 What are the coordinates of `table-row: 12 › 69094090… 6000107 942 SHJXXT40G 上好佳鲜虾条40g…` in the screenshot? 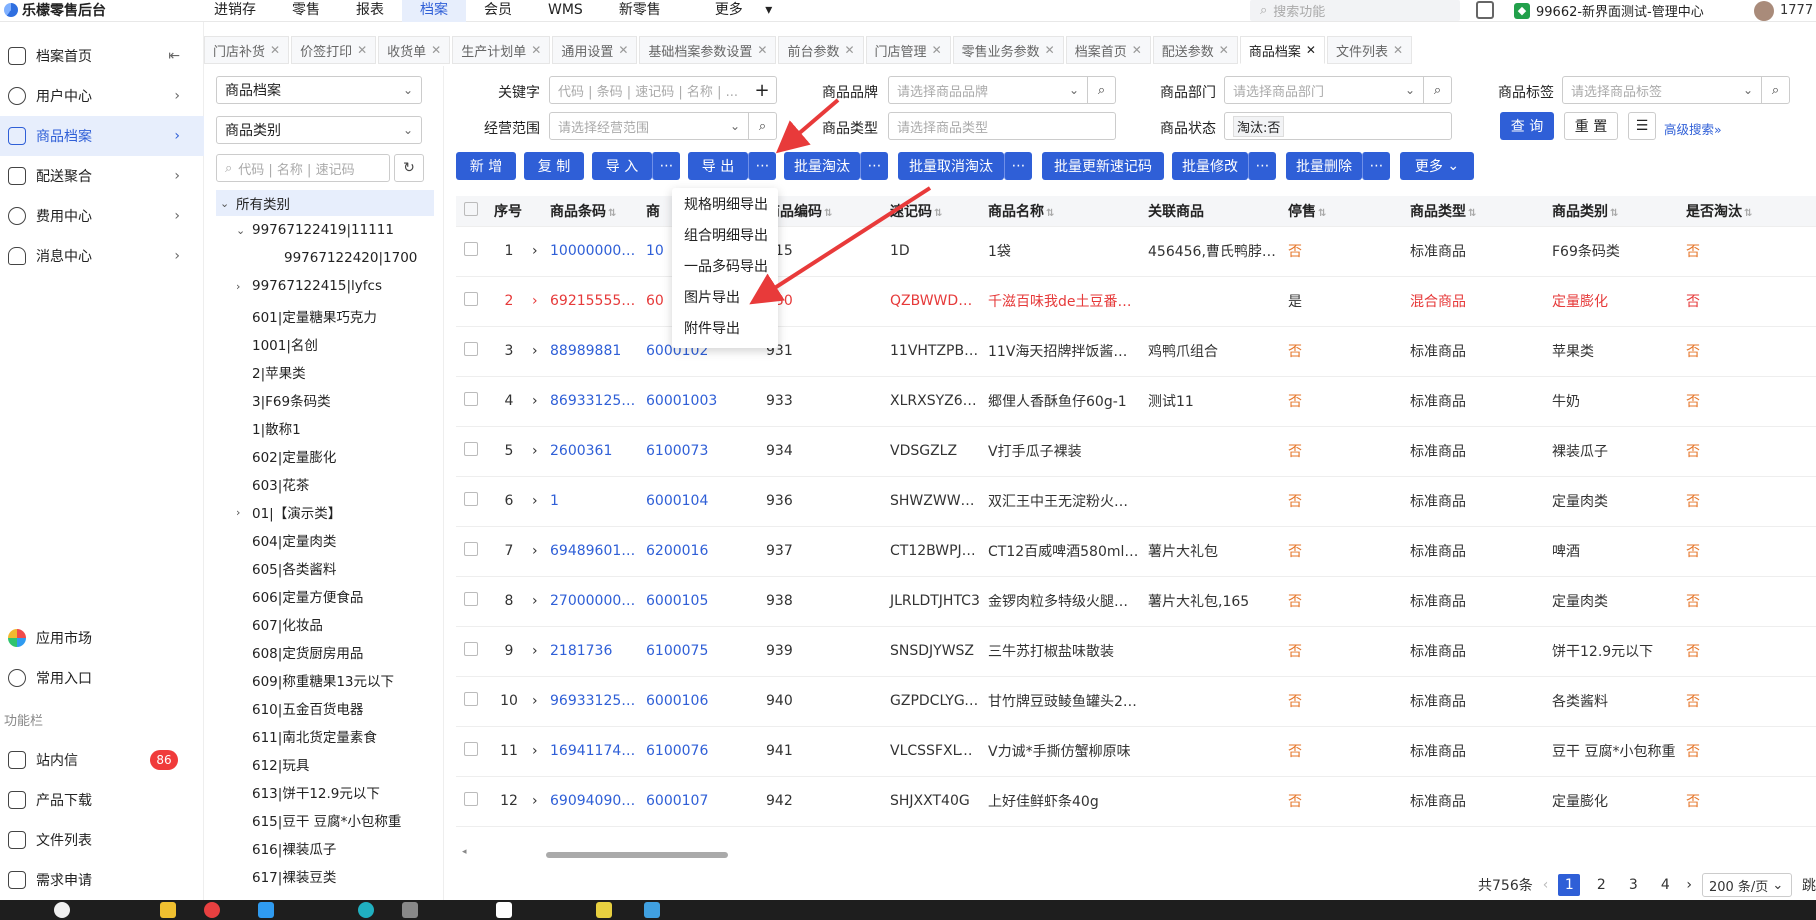 It's located at (1136, 801).